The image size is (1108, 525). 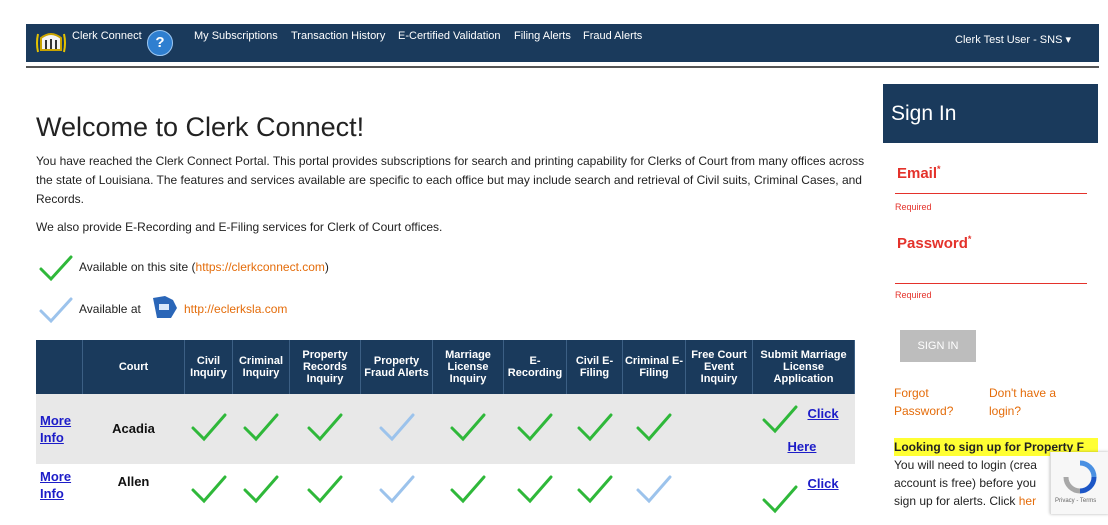 I want to click on header-property-records-inquiry: Property Records Inquiry, so click(x=325, y=367).